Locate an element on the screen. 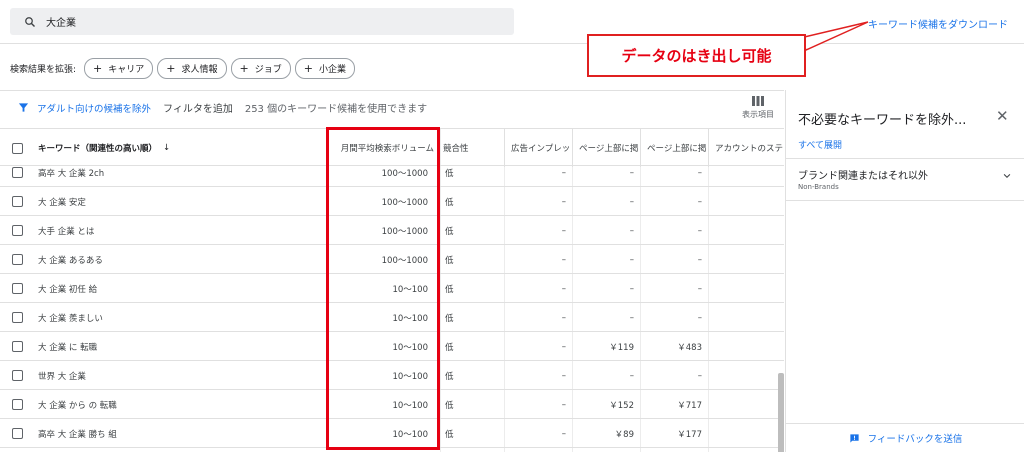 The image size is (1024, 452). chip-label: キャリア is located at coordinates (126, 70).